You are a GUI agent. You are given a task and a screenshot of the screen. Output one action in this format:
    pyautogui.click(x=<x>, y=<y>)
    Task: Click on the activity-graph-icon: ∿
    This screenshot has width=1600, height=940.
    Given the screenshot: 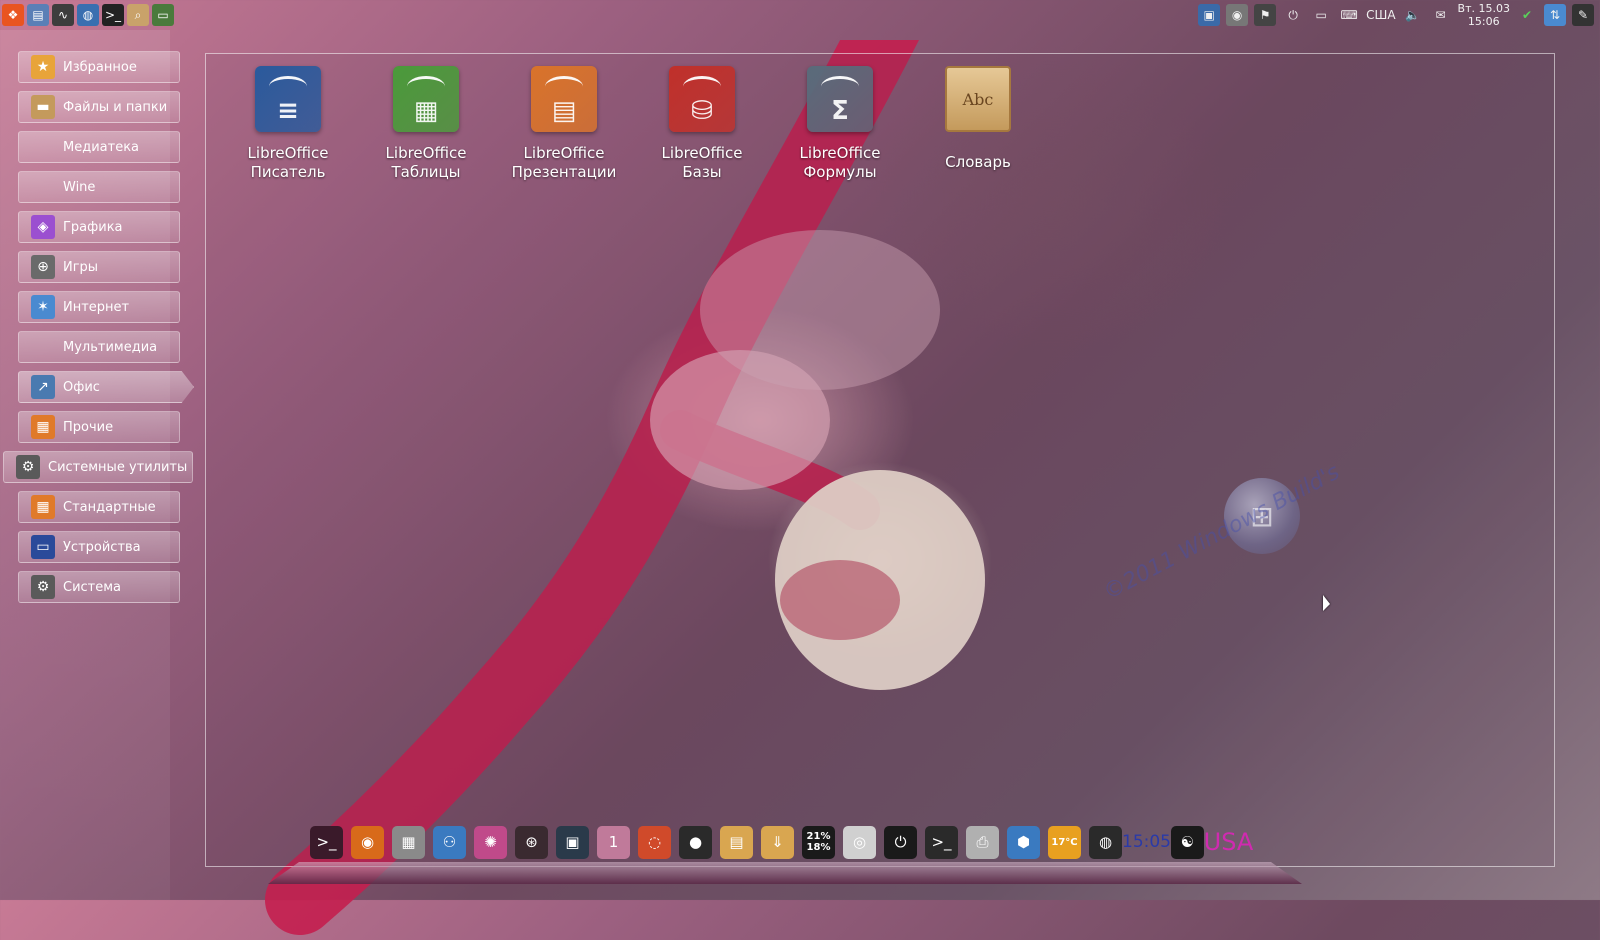 What is the action you would take?
    pyautogui.click(x=63, y=15)
    